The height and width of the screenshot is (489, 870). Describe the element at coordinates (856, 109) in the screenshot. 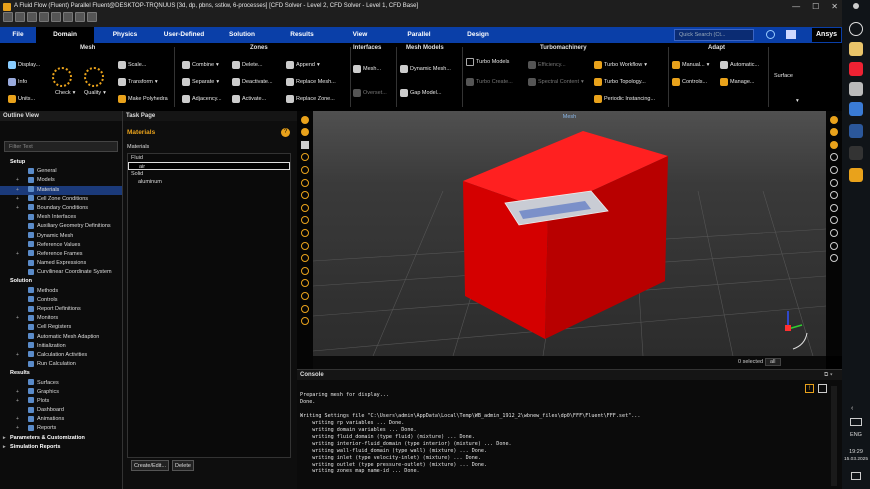

I see `edge-icon` at that location.